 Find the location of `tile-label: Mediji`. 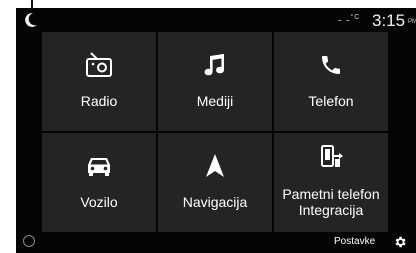

tile-label: Mediji is located at coordinates (215, 101).